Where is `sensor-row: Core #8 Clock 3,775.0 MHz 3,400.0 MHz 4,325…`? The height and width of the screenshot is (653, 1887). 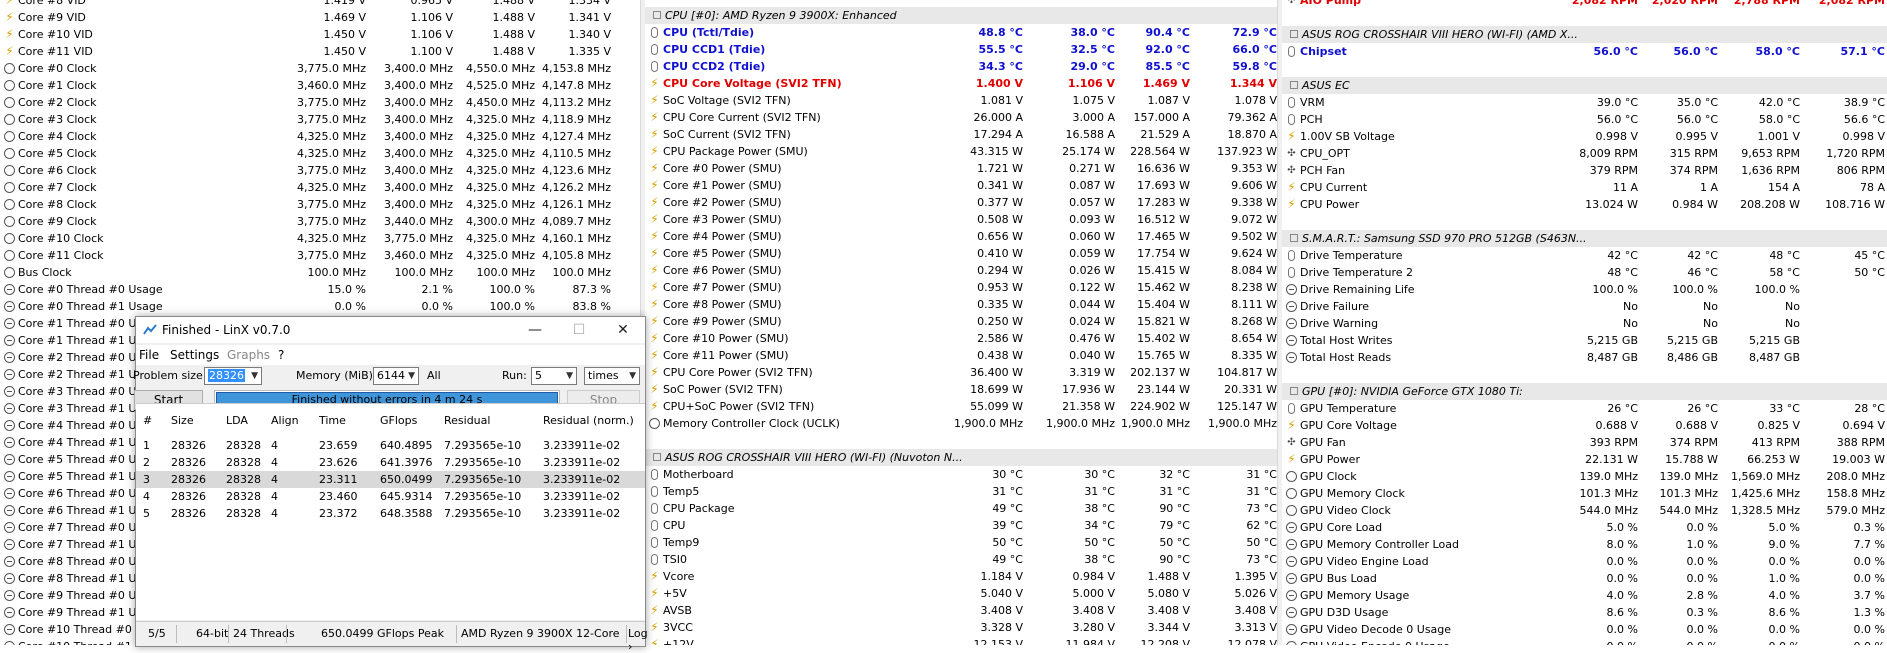
sensor-row: Core #8 Clock 3,775.0 MHz 3,400.0 MHz 4,325… is located at coordinates (320, 204).